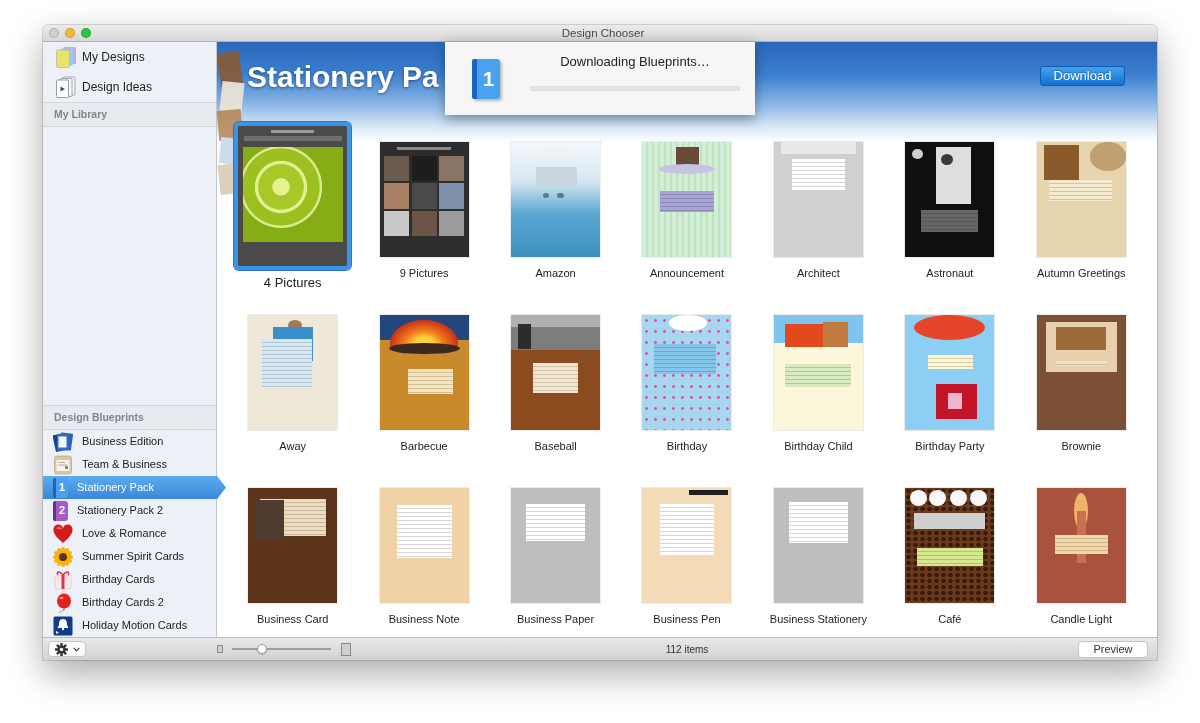  I want to click on settings-menu-button, so click(67, 649).